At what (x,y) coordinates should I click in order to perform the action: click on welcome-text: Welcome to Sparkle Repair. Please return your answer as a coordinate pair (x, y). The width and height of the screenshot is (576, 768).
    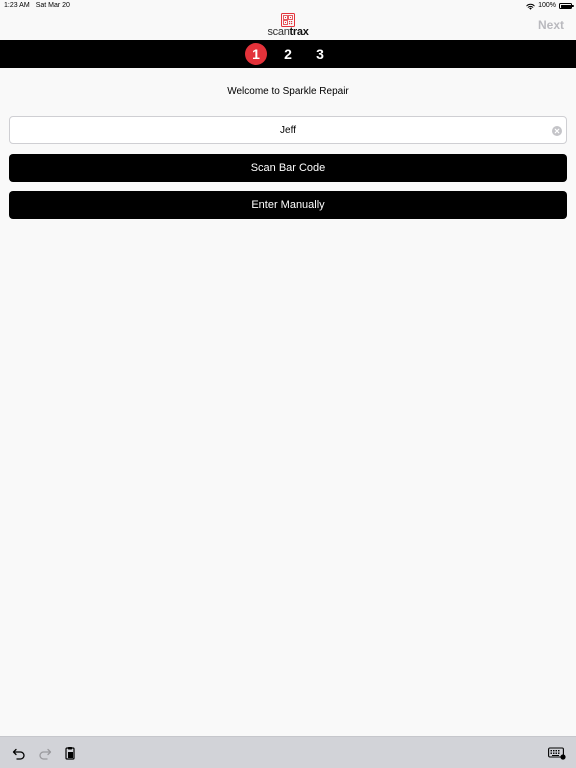
    Looking at the image, I should click on (288, 91).